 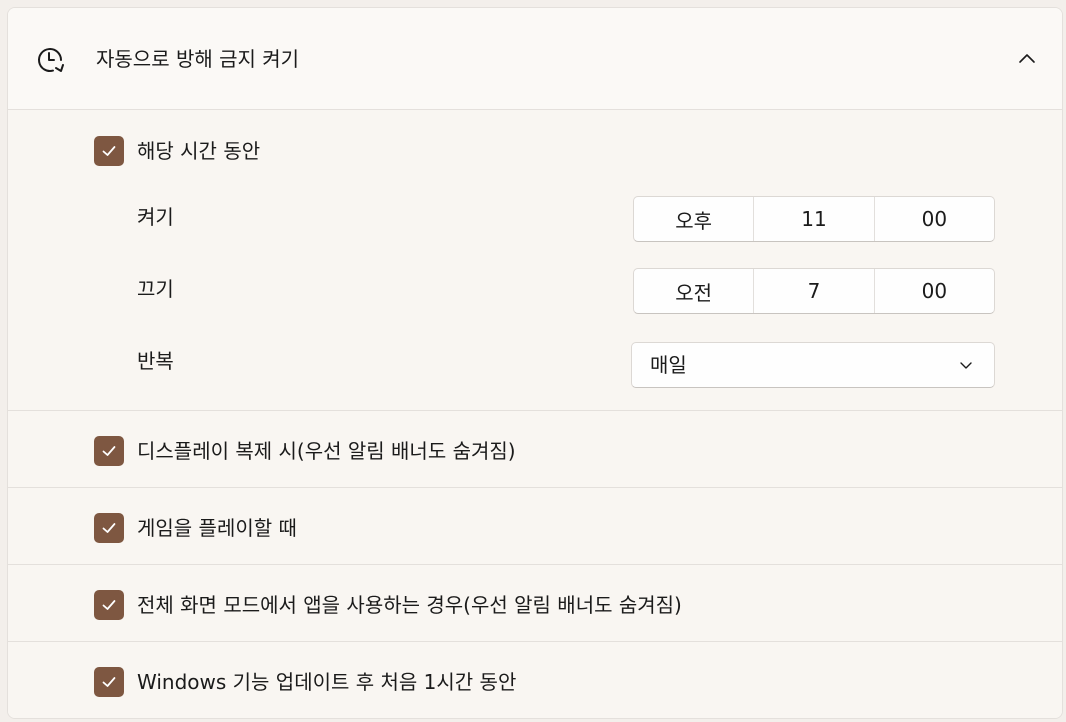 I want to click on turn-on-minute: 00, so click(x=934, y=219).